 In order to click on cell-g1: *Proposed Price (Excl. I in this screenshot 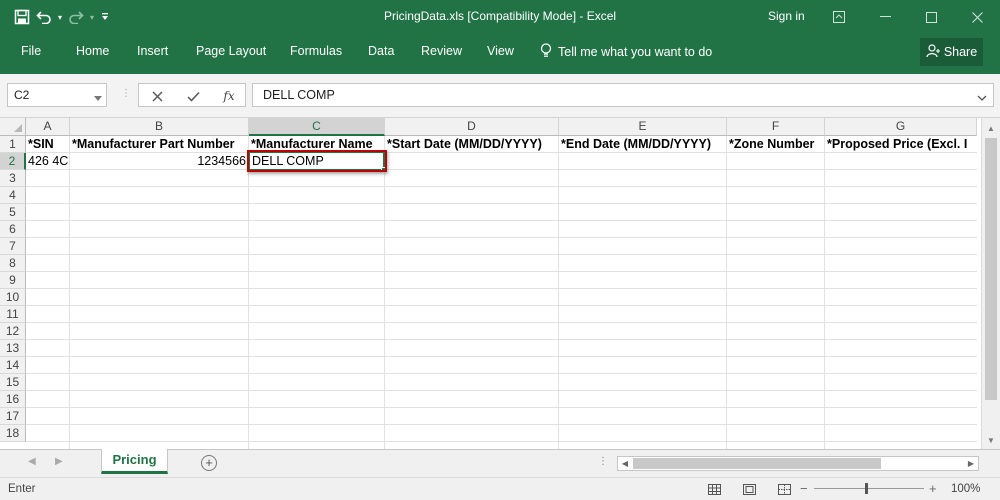, I will do `click(901, 144)`.